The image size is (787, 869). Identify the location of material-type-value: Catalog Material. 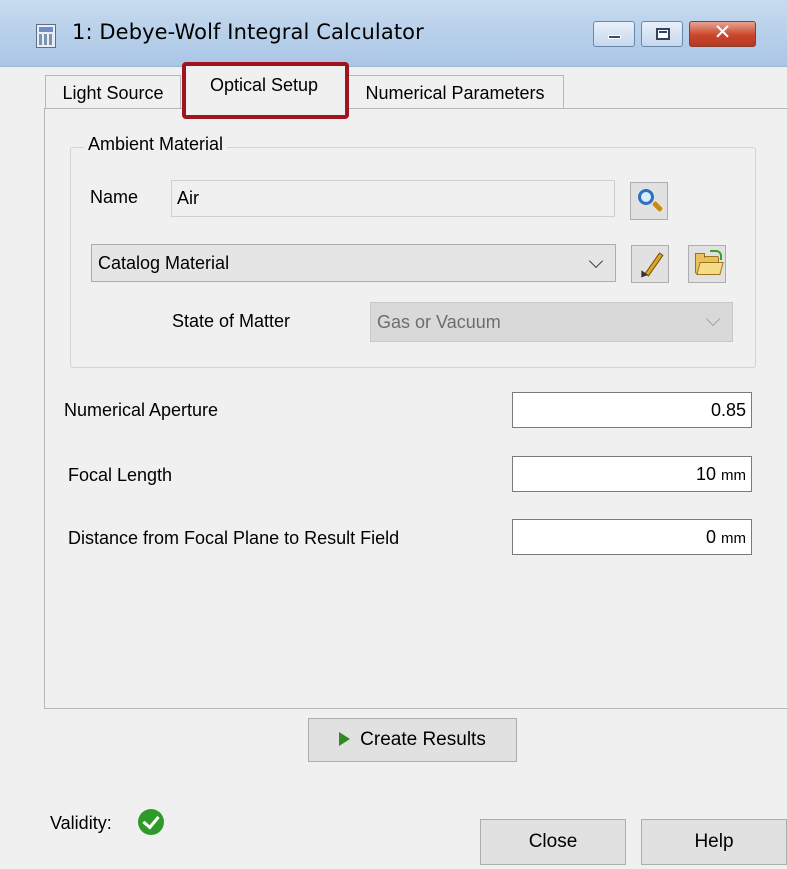
(164, 263).